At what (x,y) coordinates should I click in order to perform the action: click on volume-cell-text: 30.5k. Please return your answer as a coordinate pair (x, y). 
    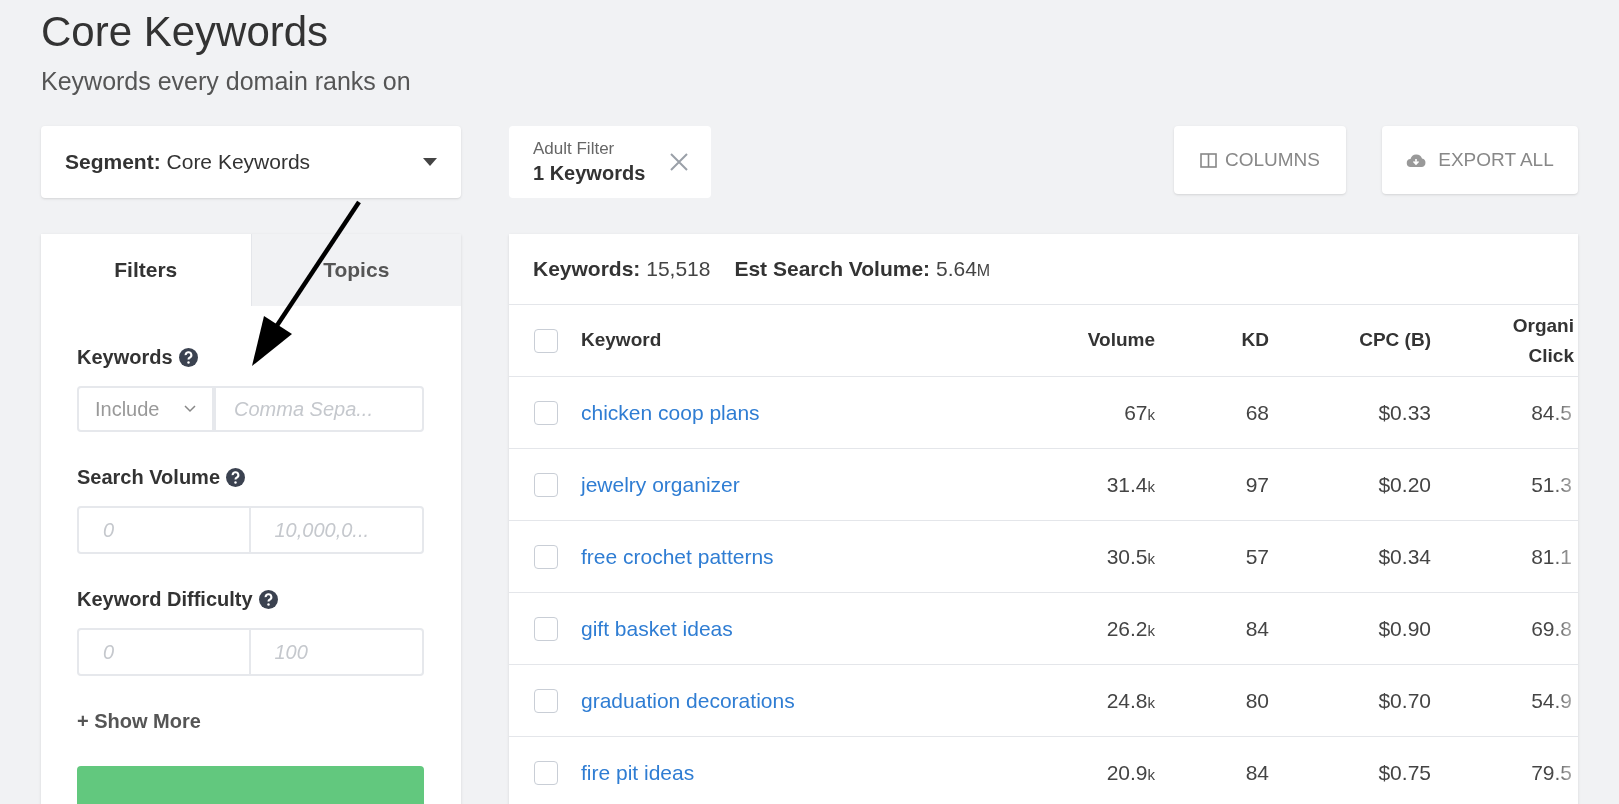
    Looking at the image, I should click on (1130, 556).